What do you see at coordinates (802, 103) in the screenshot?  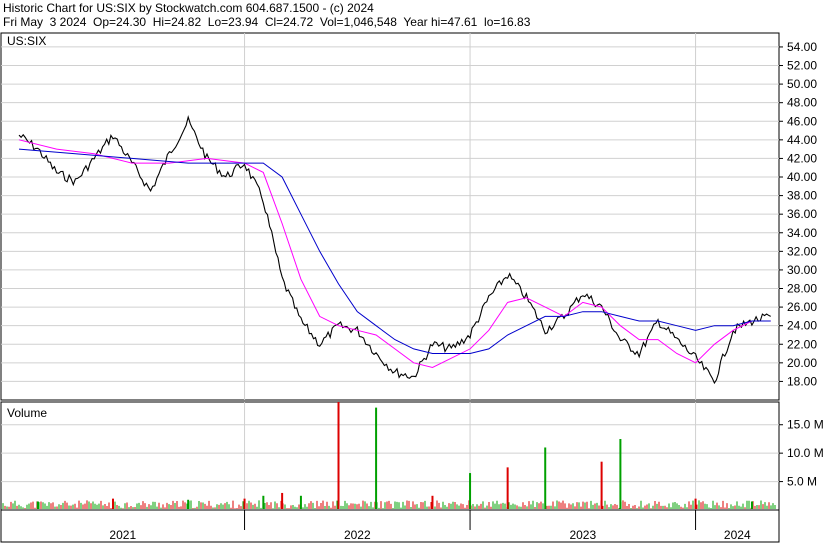 I see `price-tick-label: 48.00` at bounding box center [802, 103].